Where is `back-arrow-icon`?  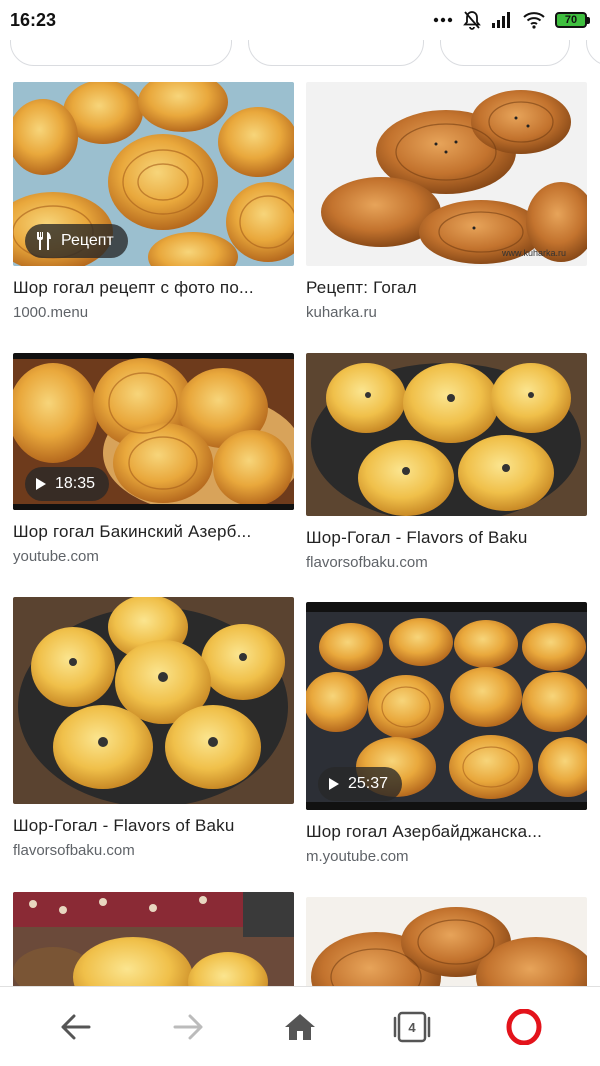
back-arrow-icon is located at coordinates (76, 1026).